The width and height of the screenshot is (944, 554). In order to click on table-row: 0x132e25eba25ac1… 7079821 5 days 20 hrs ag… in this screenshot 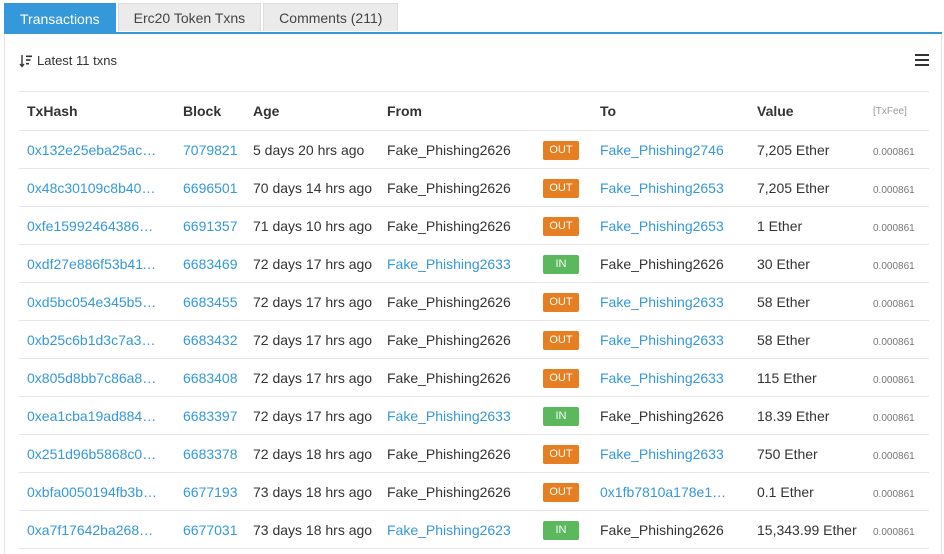, I will do `click(474, 149)`.